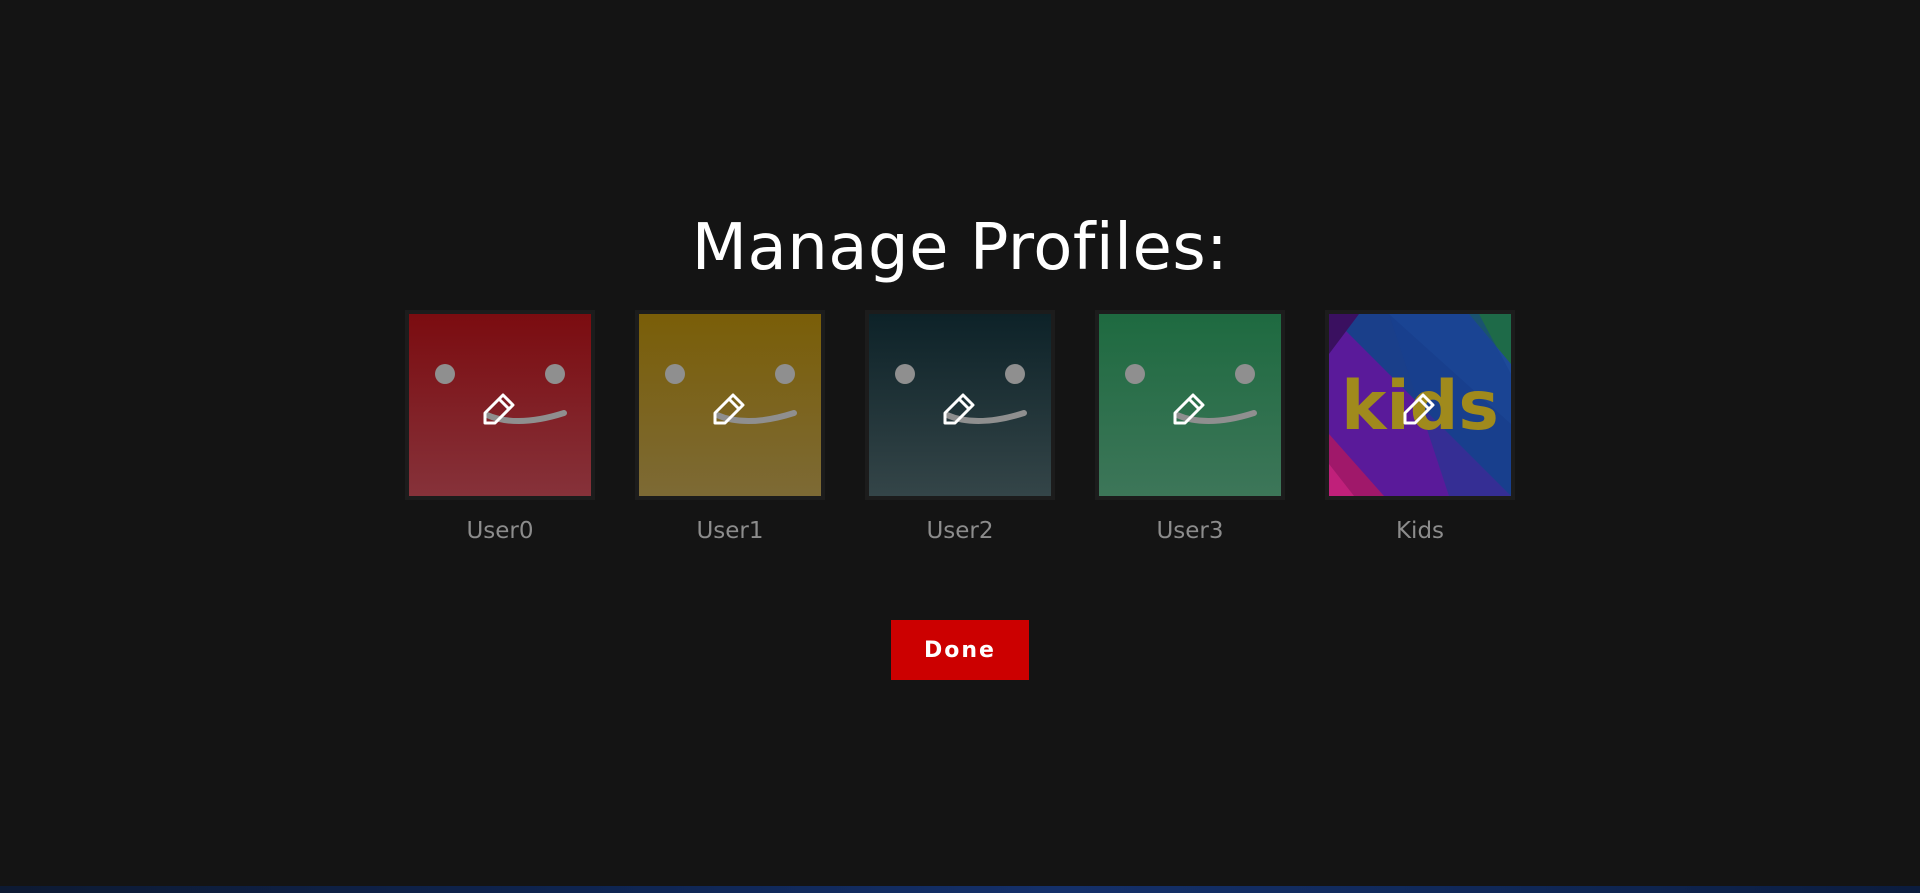  I want to click on profile-name: User3, so click(1190, 531).